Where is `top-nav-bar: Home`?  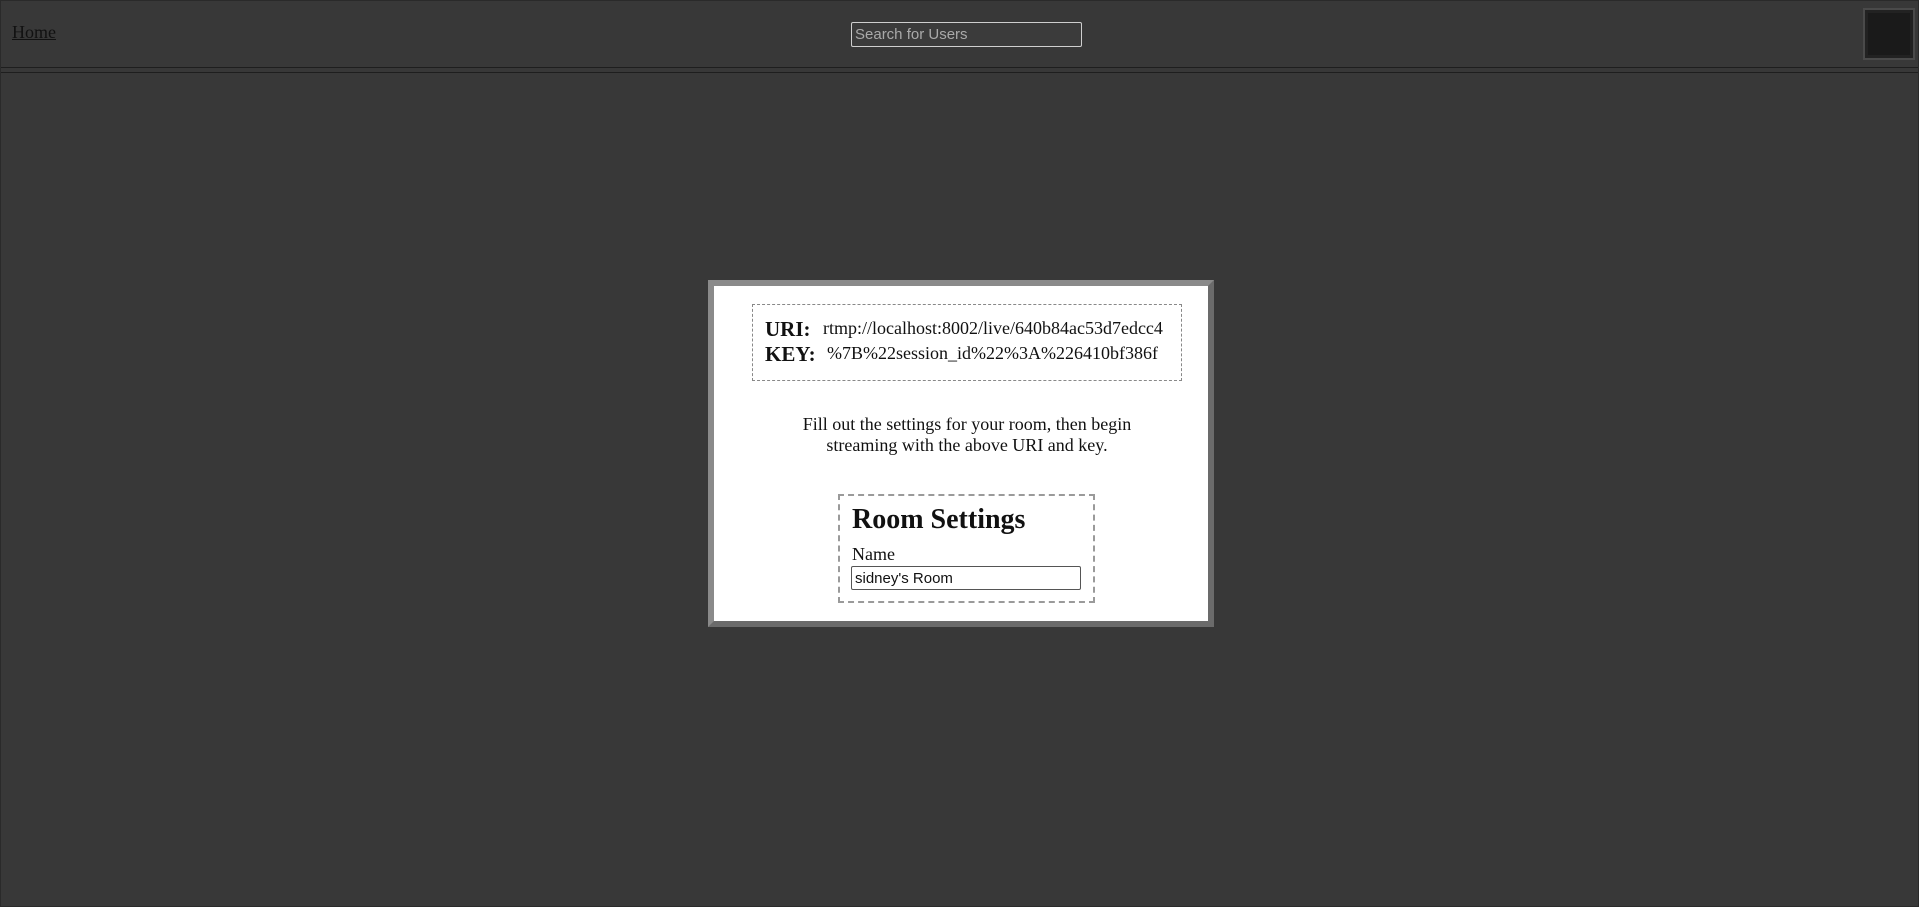 top-nav-bar: Home is located at coordinates (959, 34).